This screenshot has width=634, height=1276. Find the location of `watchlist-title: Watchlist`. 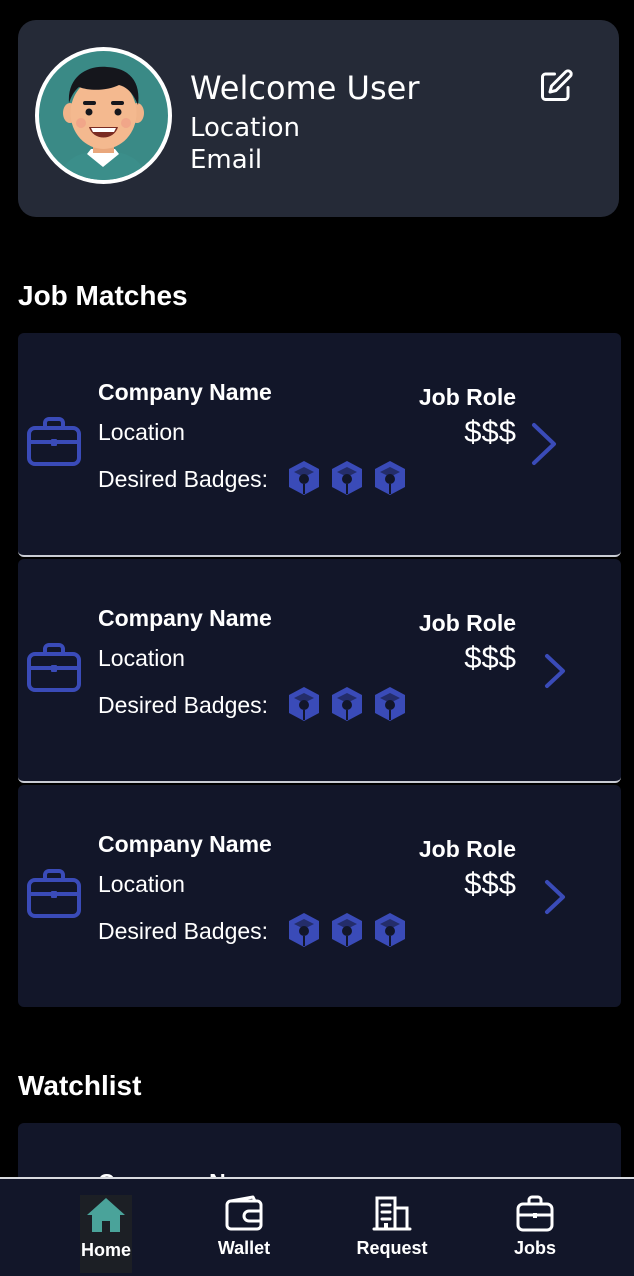

watchlist-title: Watchlist is located at coordinates (80, 1085).